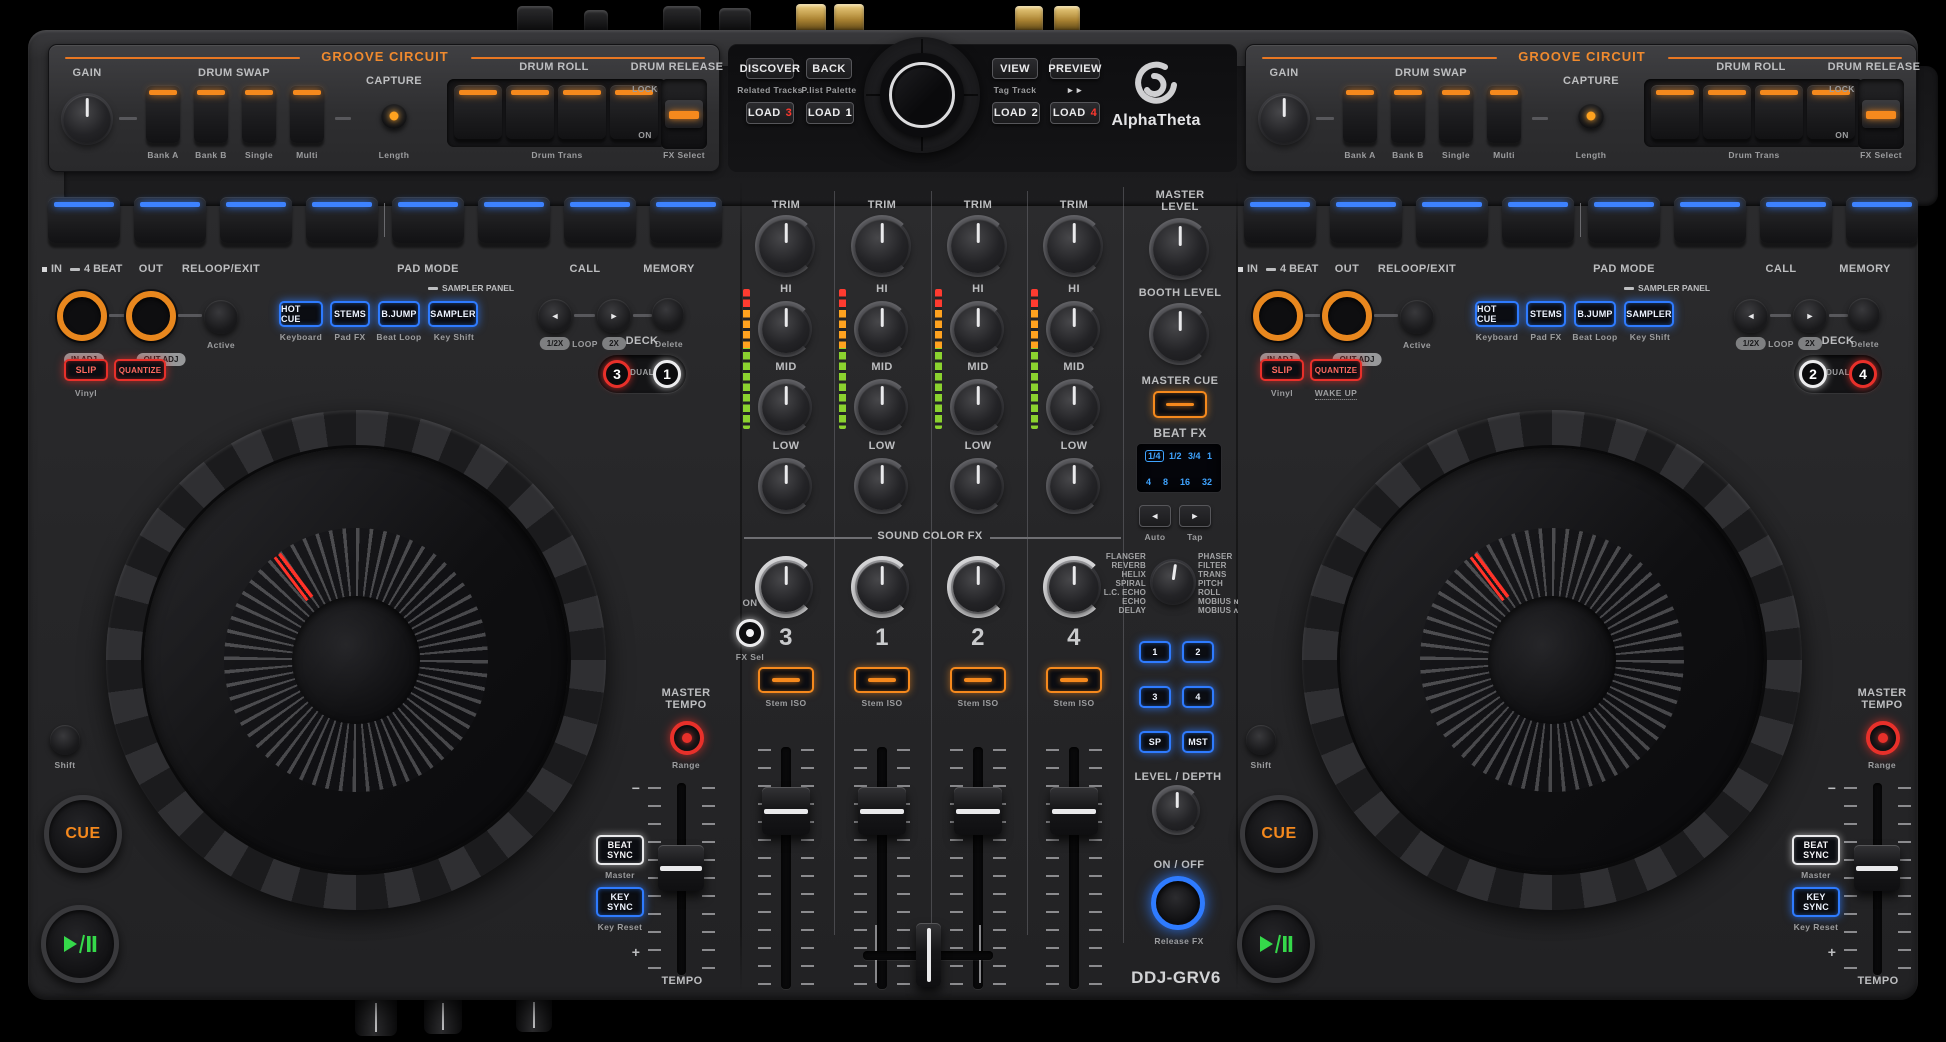  I want to click on beat-forward-button: ►, so click(1195, 516).